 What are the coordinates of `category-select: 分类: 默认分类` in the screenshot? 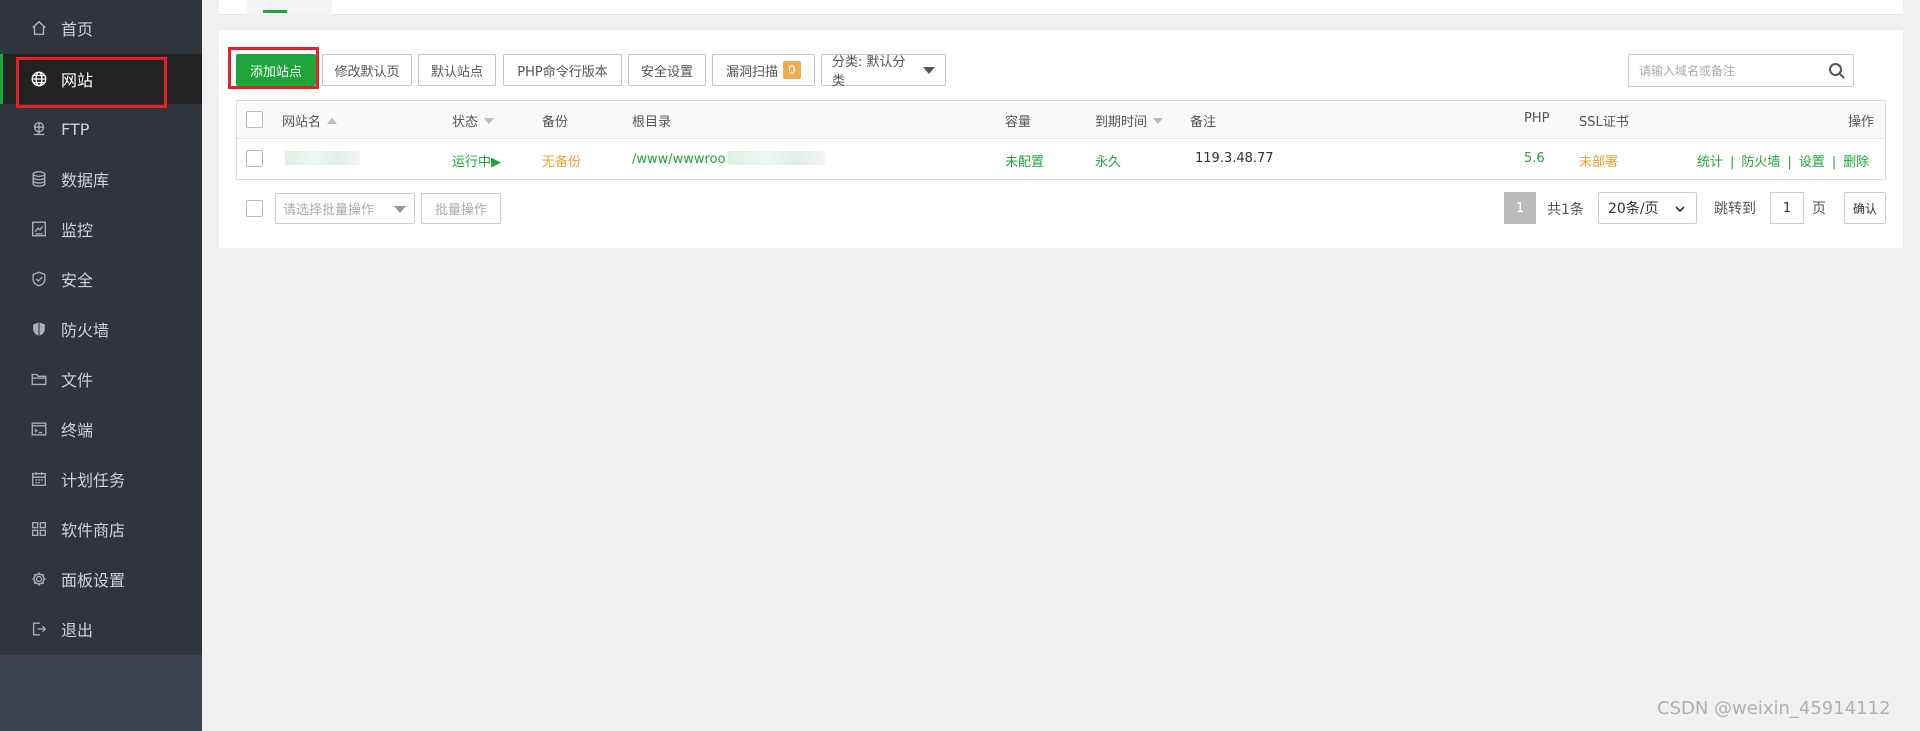 It's located at (883, 71).